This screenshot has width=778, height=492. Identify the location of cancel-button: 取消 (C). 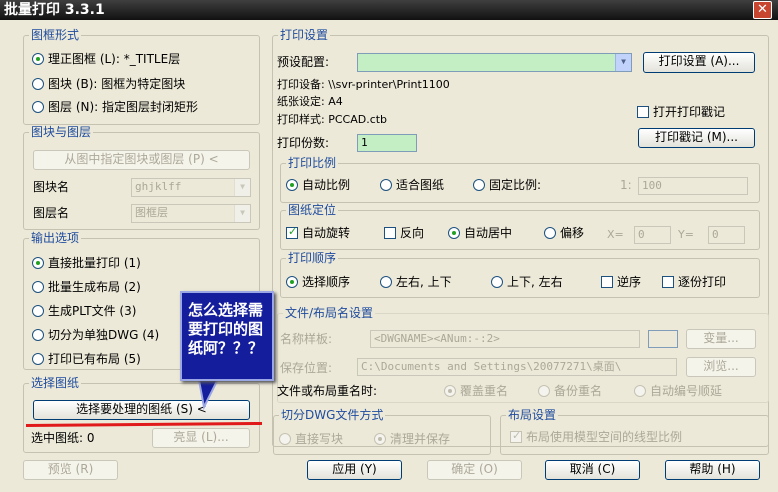
(592, 470).